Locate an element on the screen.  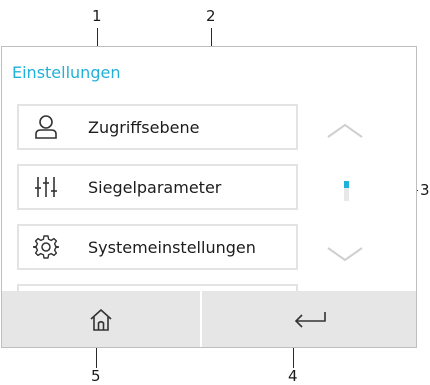
bottom-navigation-bar is located at coordinates (209, 319).